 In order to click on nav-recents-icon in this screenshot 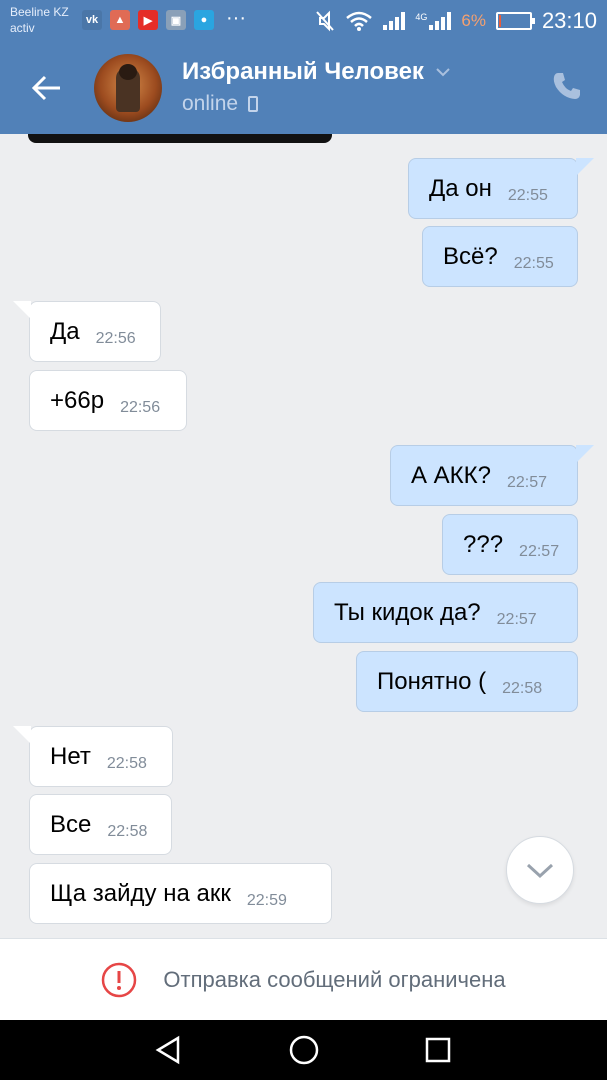, I will do `click(438, 1050)`.